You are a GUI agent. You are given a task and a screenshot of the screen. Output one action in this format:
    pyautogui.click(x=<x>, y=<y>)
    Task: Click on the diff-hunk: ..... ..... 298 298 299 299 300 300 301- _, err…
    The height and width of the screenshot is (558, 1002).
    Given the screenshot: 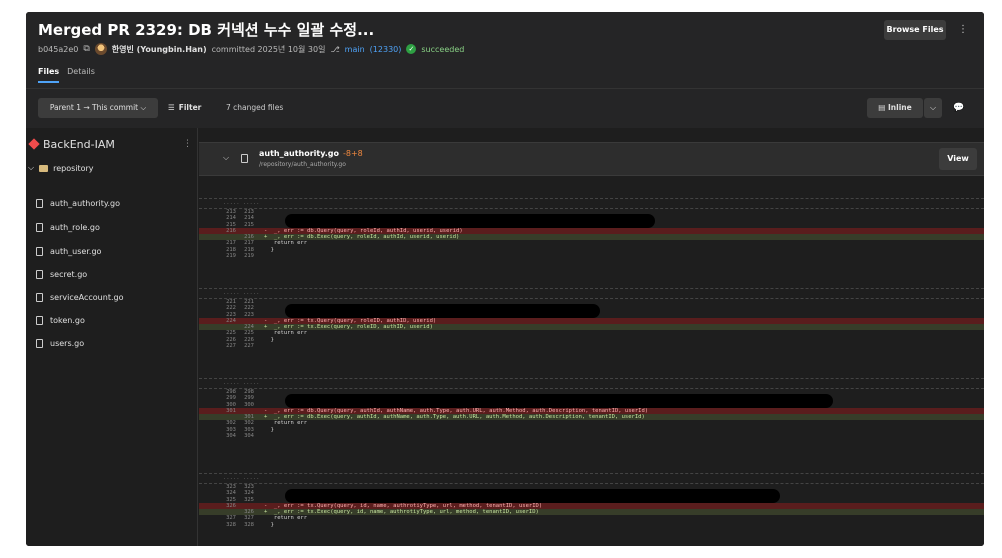 What is the action you would take?
    pyautogui.click(x=591, y=408)
    